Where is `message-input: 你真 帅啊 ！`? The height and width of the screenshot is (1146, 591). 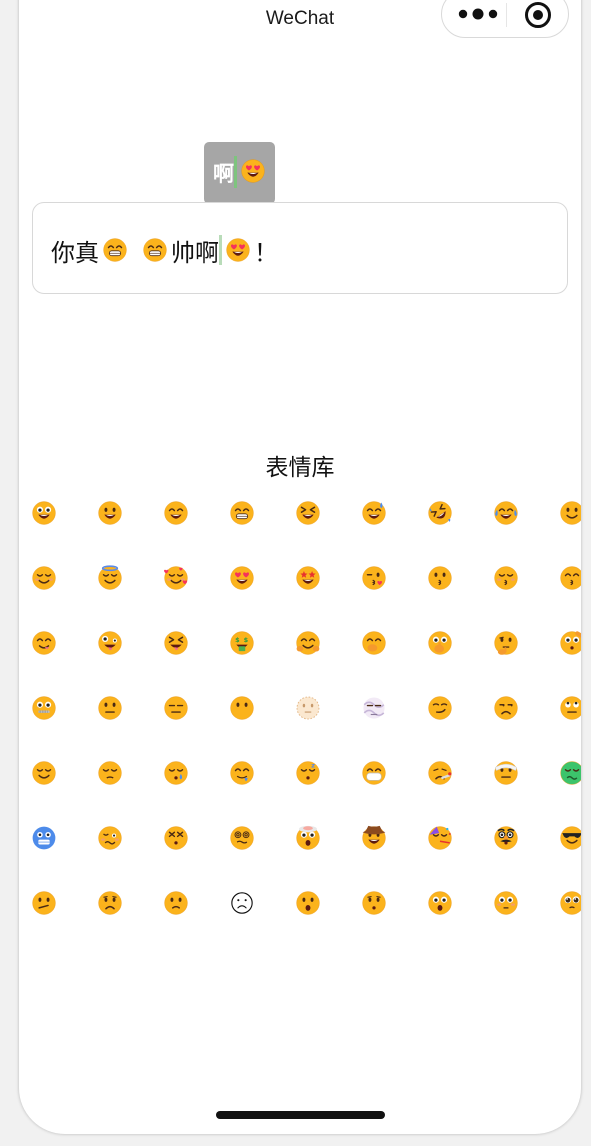
message-input: 你真 帅啊 ！ is located at coordinates (300, 248).